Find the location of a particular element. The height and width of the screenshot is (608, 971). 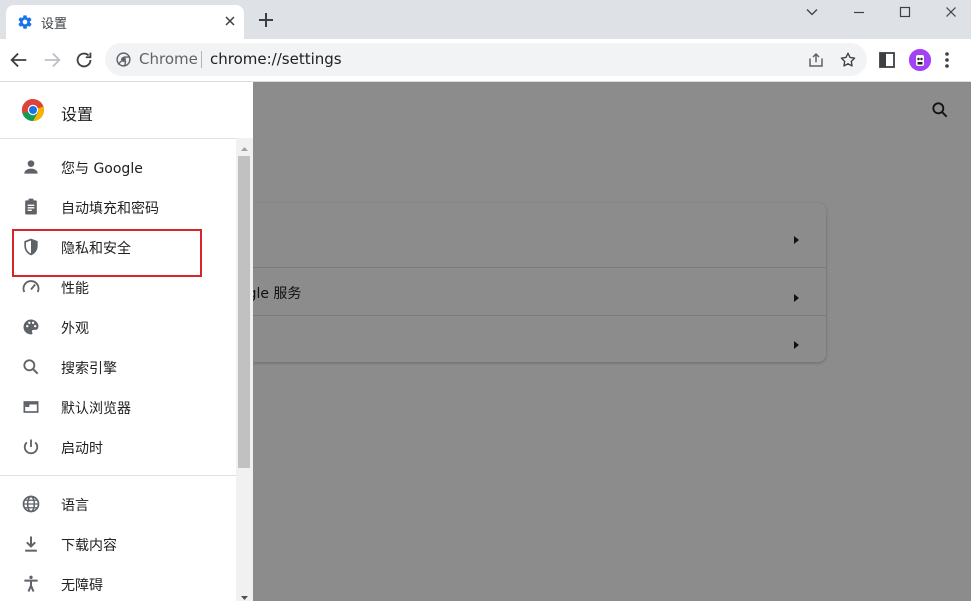

sidebar-item-label: 下载内容 is located at coordinates (89, 546).